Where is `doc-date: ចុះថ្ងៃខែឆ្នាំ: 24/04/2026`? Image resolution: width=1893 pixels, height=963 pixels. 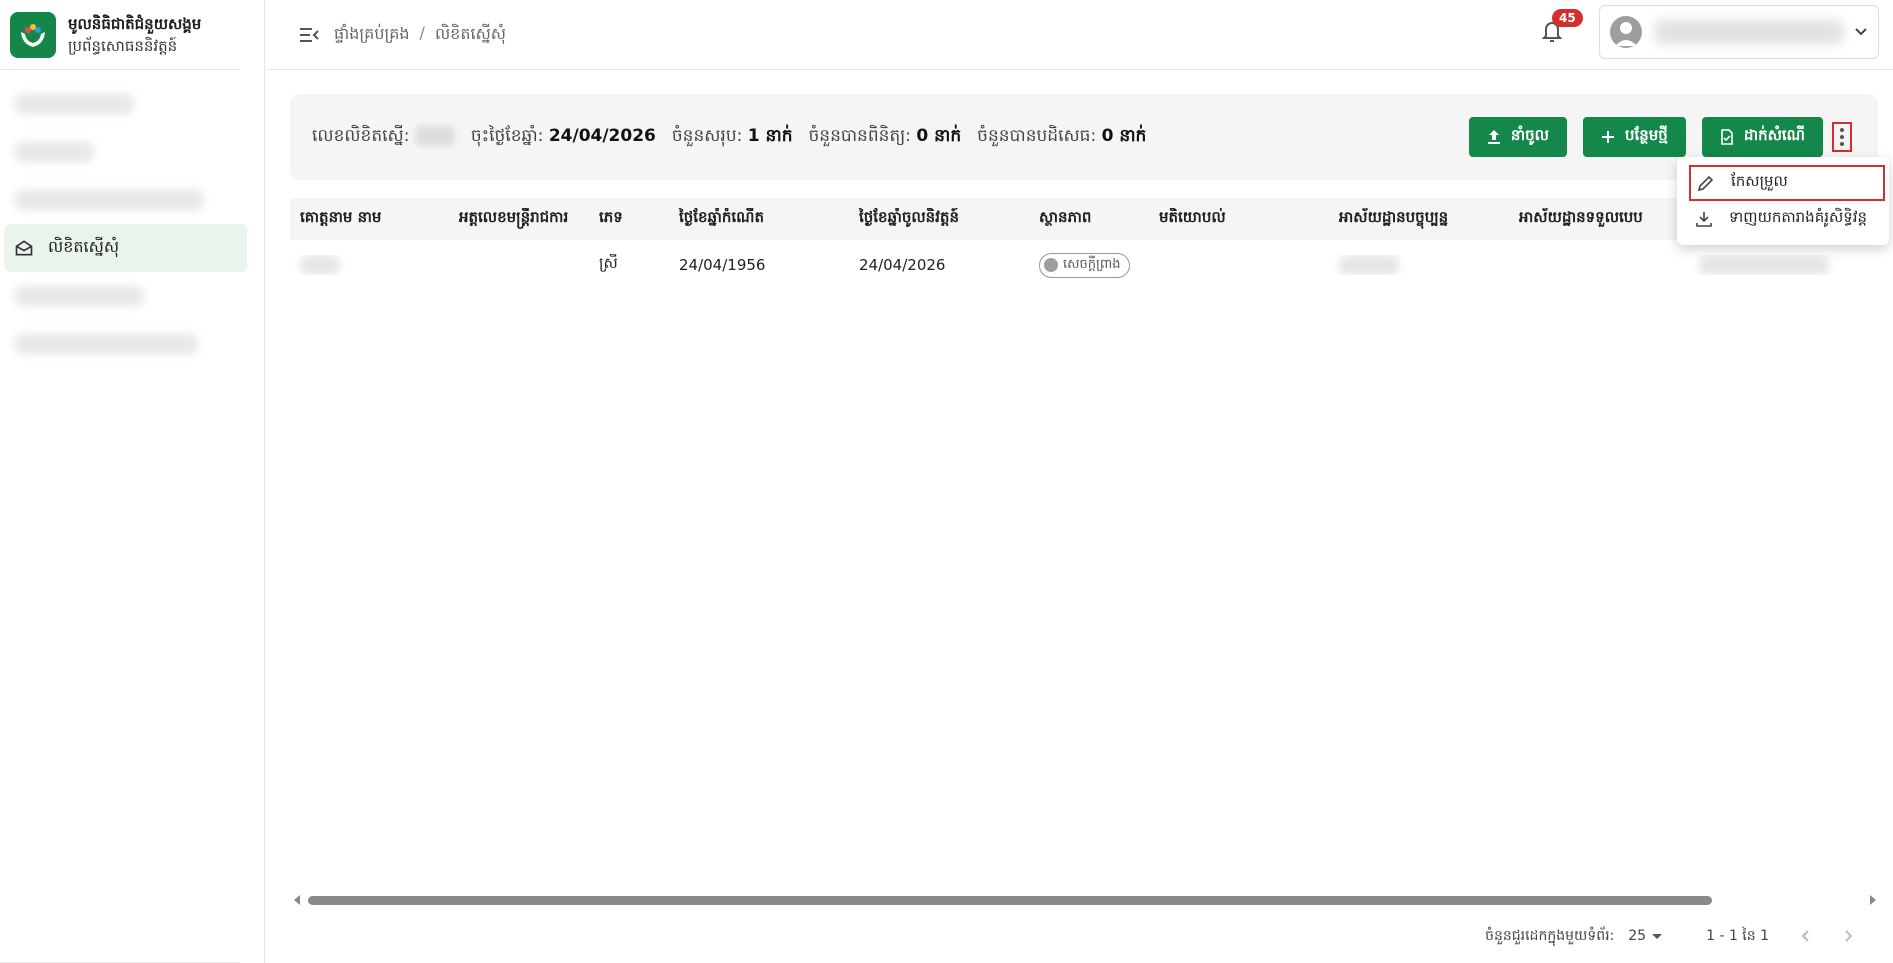 doc-date: ចុះថ្ងៃខែឆ្នាំ: 24/04/2026 is located at coordinates (563, 137).